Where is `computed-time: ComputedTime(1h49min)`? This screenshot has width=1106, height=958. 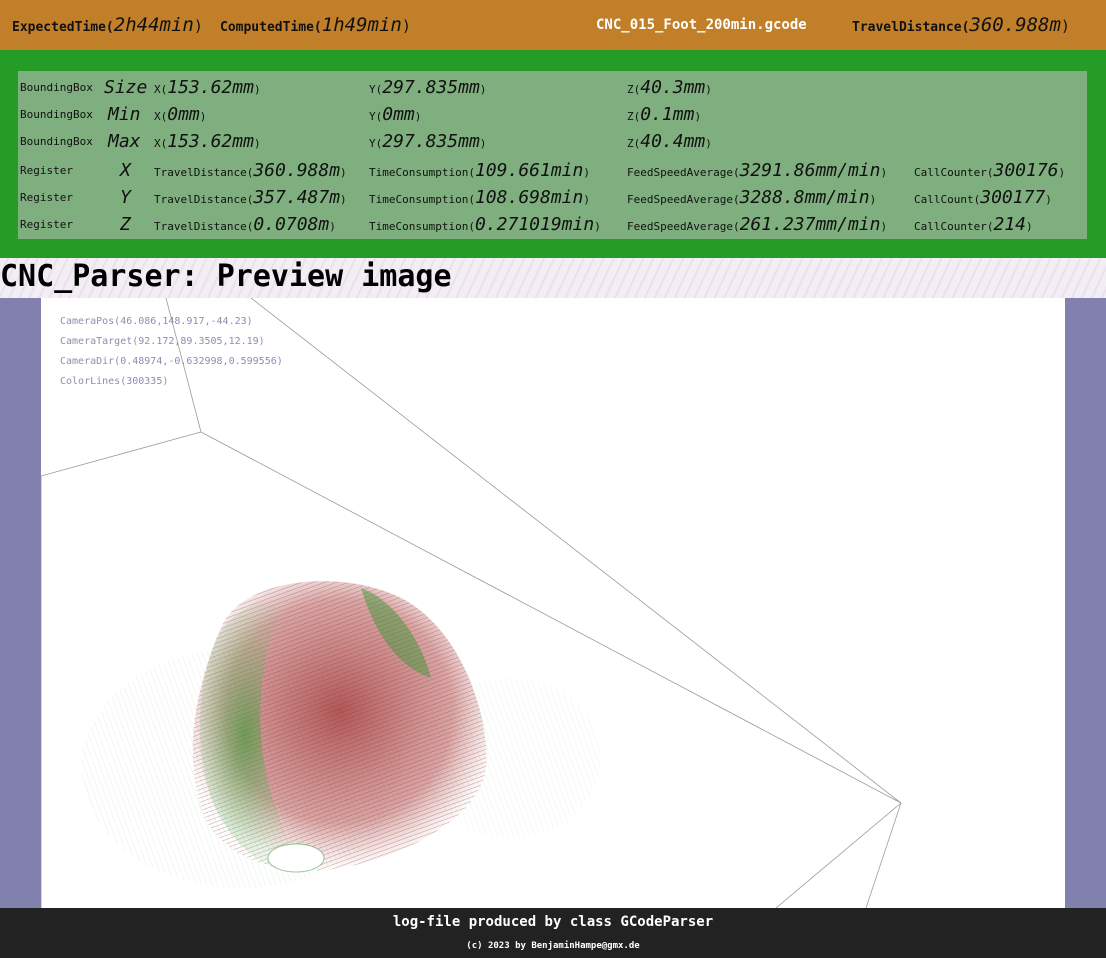 computed-time: ComputedTime(1h49min) is located at coordinates (315, 25).